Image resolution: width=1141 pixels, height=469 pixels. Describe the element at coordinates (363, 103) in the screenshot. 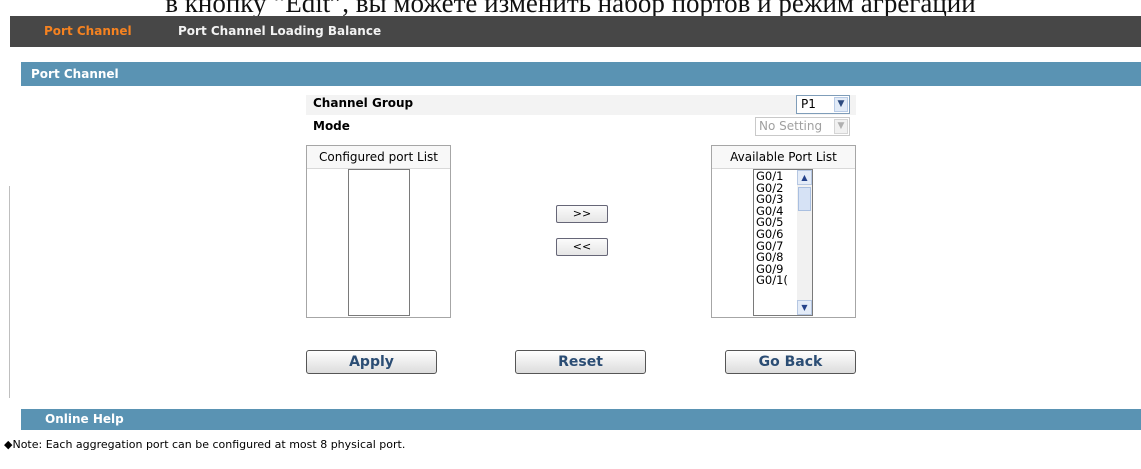

I see `channel-group-label: Channel Group` at that location.